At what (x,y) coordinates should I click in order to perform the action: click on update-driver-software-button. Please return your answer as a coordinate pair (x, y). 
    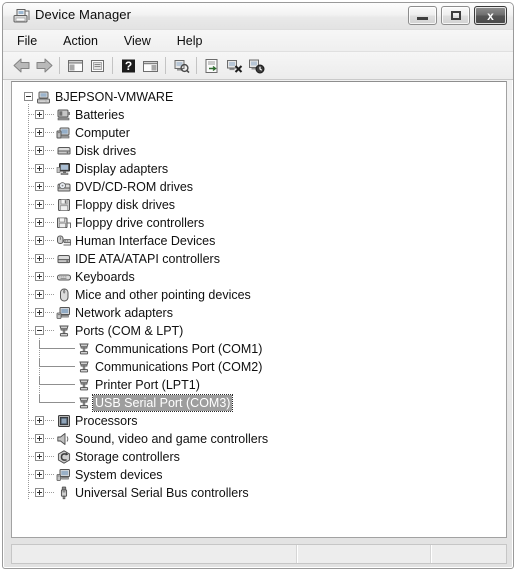
    Looking at the image, I should click on (212, 66).